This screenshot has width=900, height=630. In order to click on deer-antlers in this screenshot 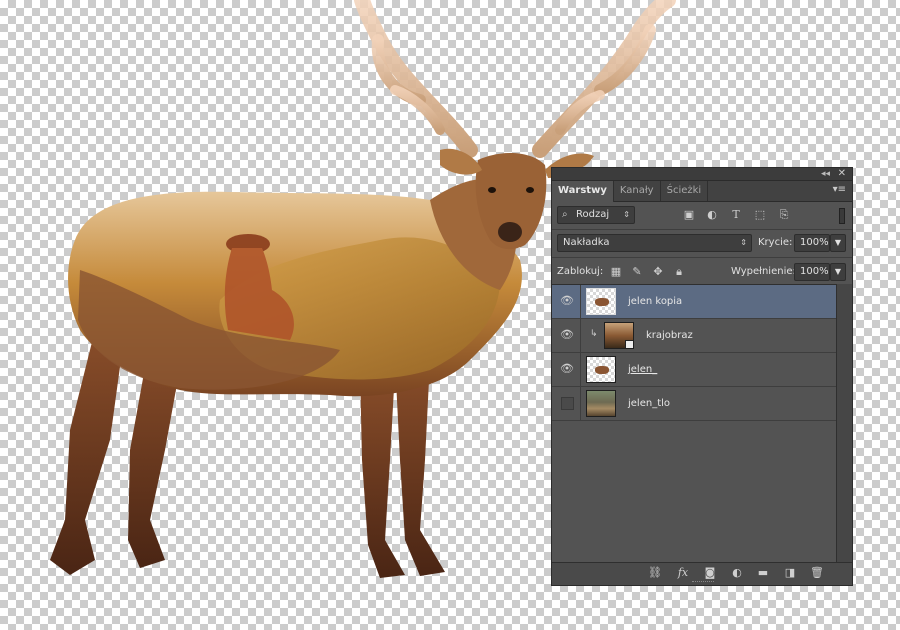, I will do `click(515, 79)`.